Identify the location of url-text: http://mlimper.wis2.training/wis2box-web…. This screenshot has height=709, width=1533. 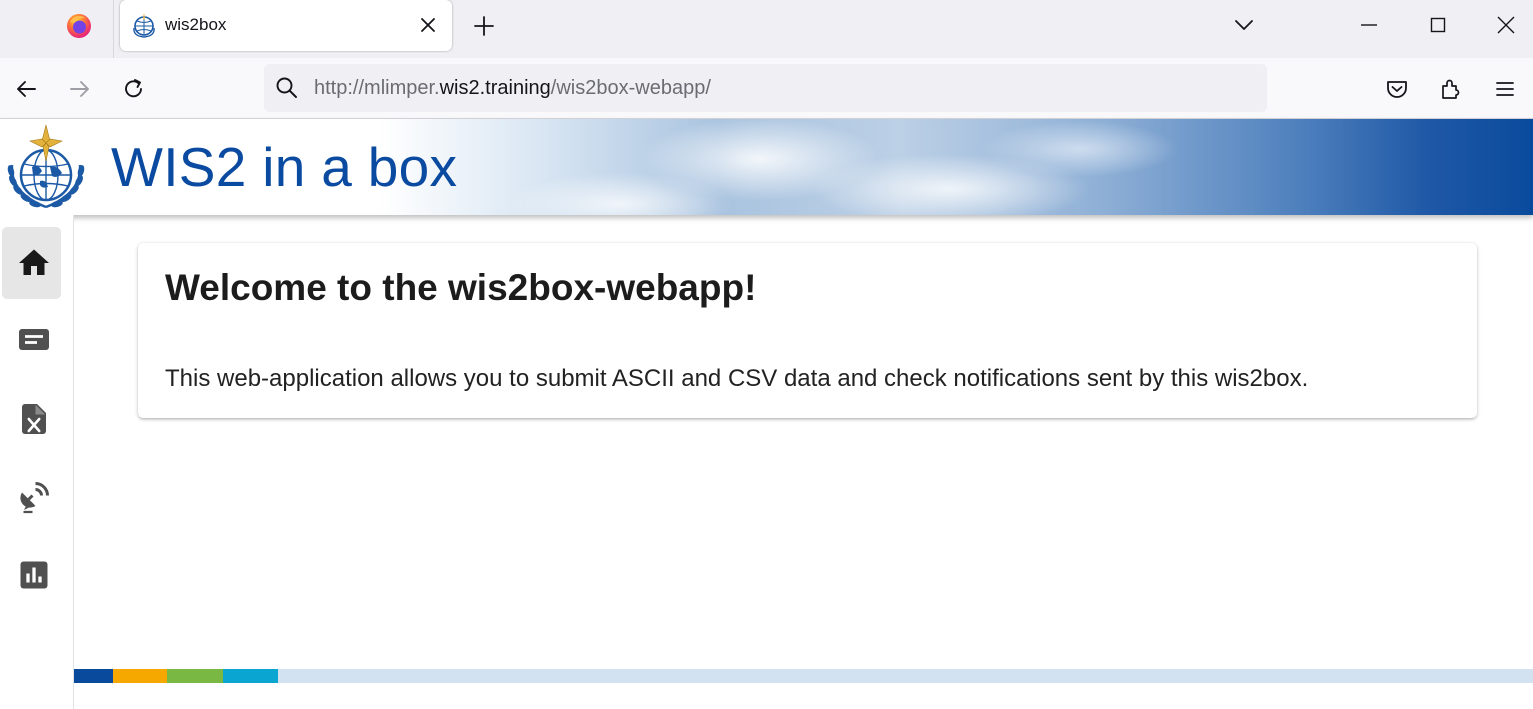
(512, 88).